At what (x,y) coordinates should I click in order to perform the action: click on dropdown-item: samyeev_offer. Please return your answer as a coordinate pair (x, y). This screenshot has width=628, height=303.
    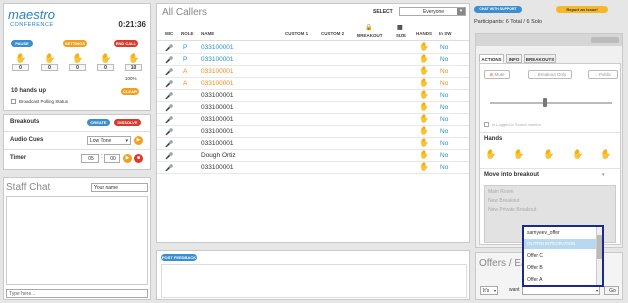
    Looking at the image, I should click on (543, 233).